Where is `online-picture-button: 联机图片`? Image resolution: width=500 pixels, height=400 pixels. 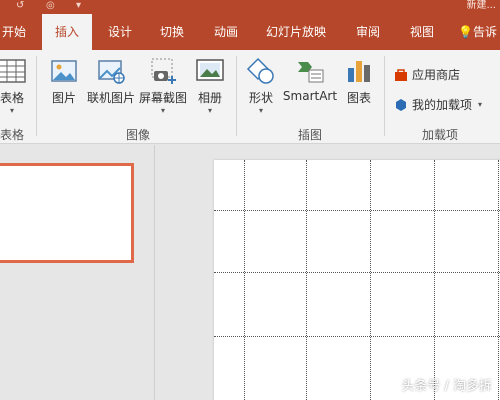 online-picture-button: 联机图片 is located at coordinates (111, 81).